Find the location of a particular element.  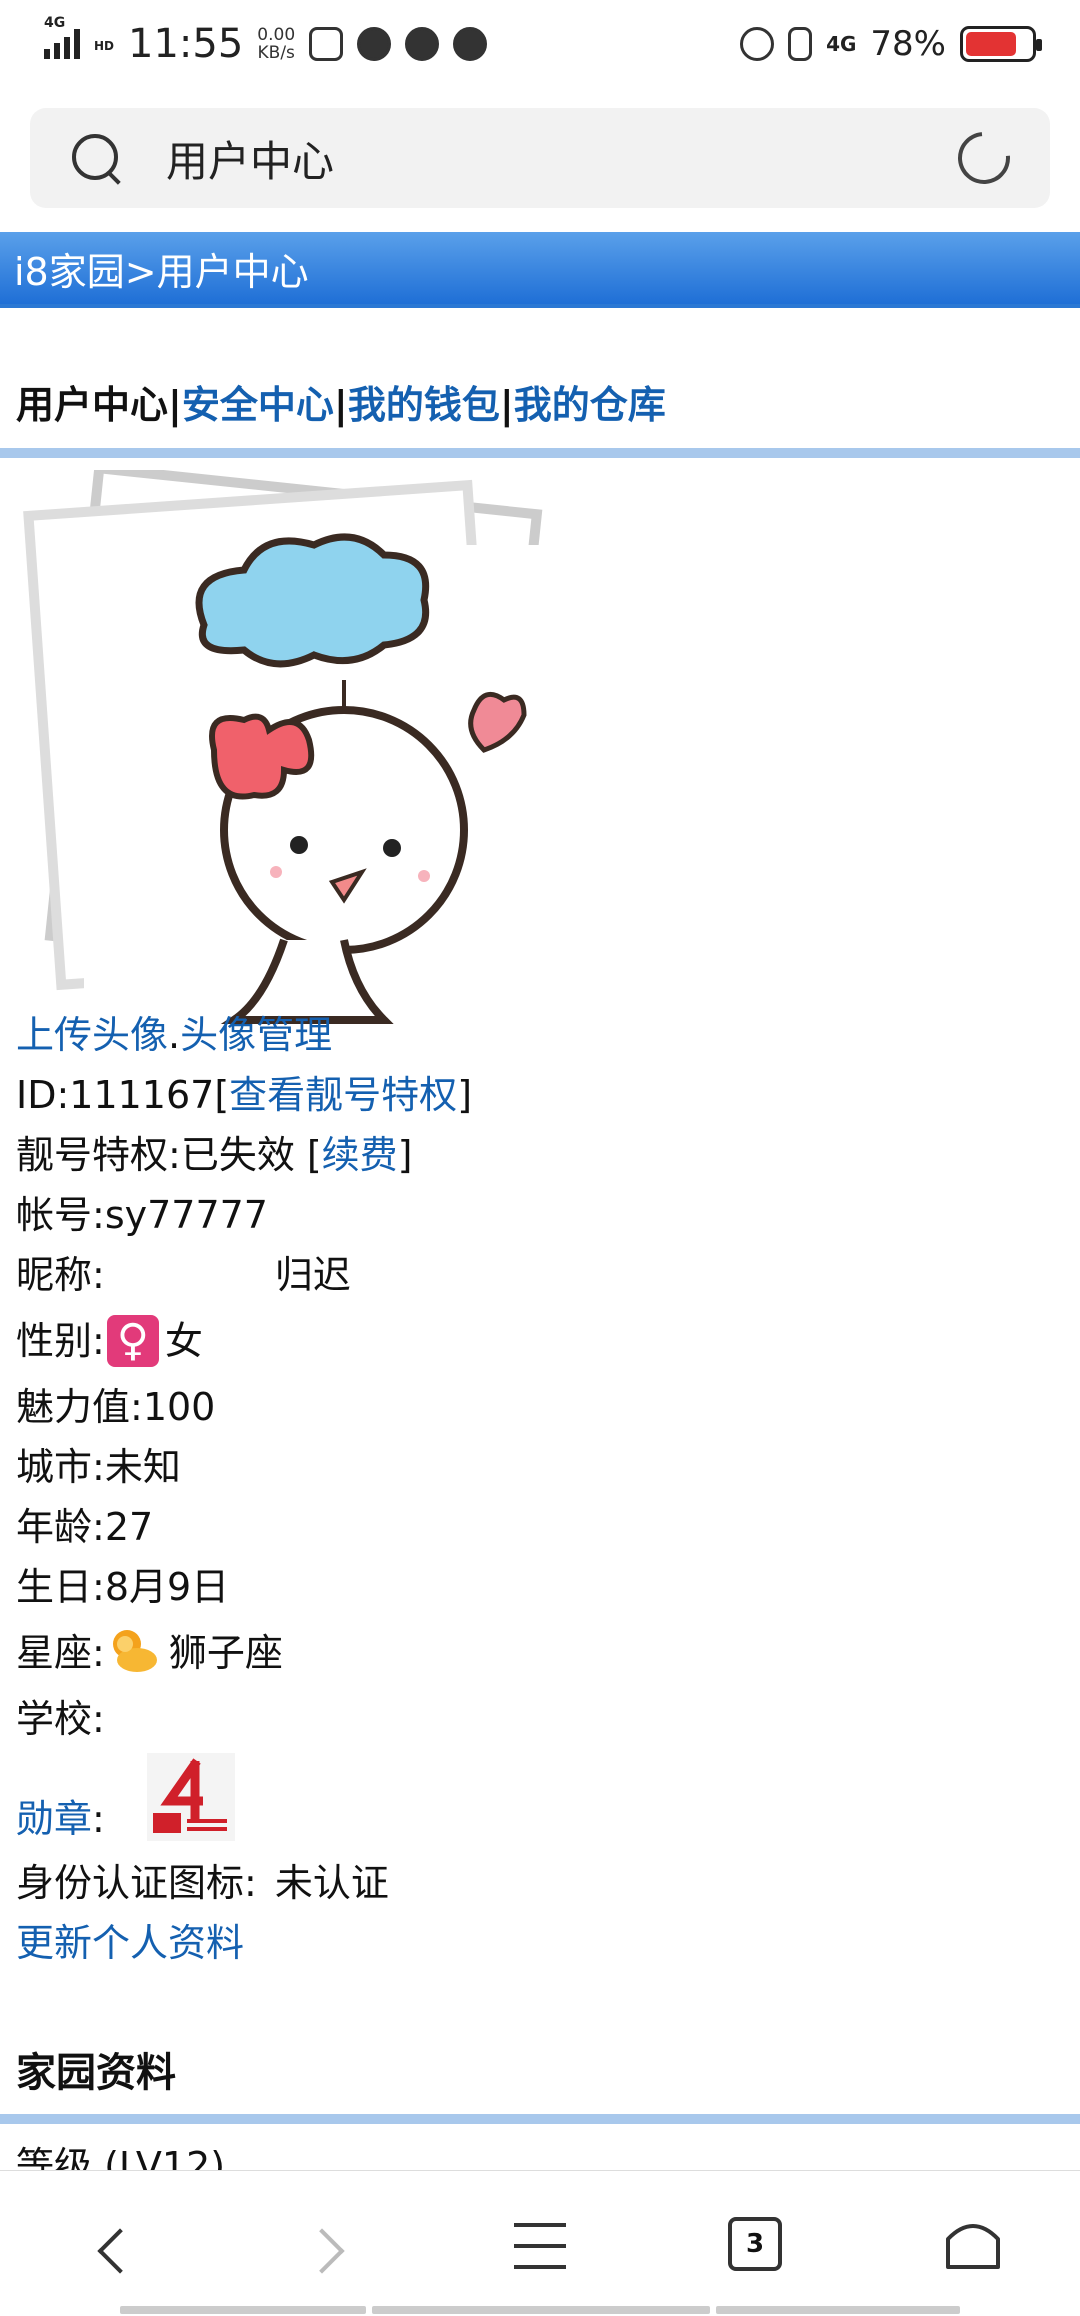

net-speed-value: 0.00 is located at coordinates (276, 35).